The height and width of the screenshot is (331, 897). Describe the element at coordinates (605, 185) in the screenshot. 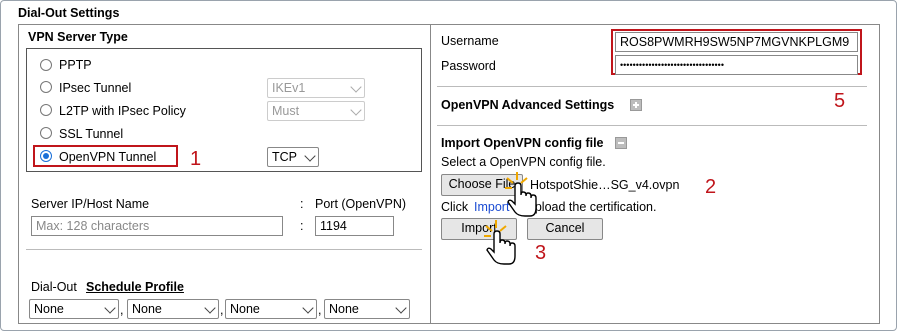

I see `chosen-file-name: HotspotShie…SG_v4.ovpn` at that location.